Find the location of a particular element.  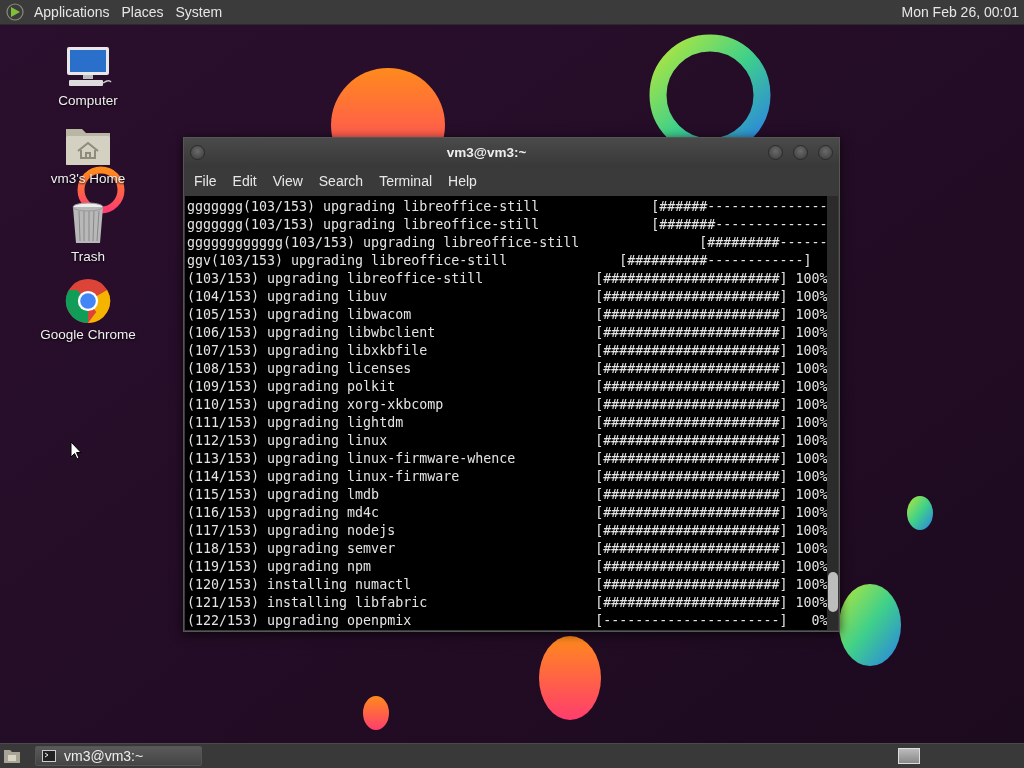

minimize-button is located at coordinates (775, 152).